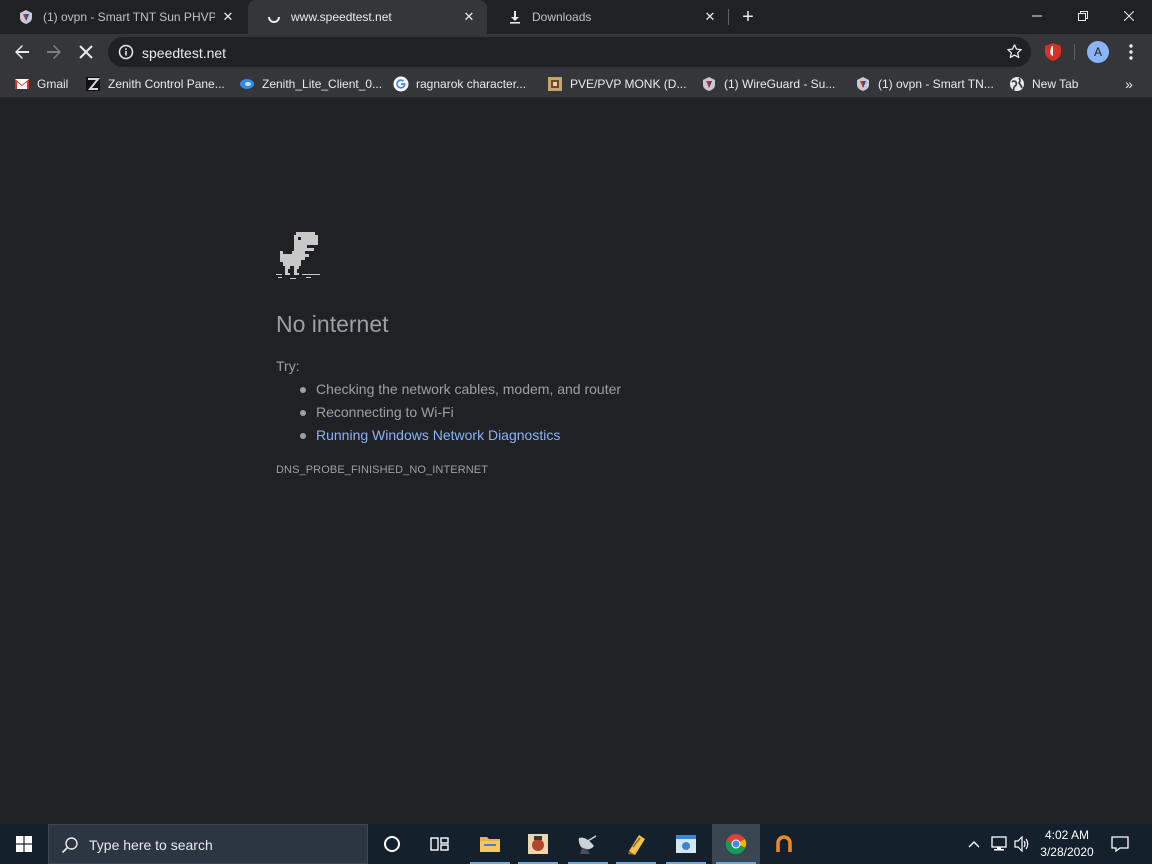  I want to click on restore-button, so click(1083, 16).